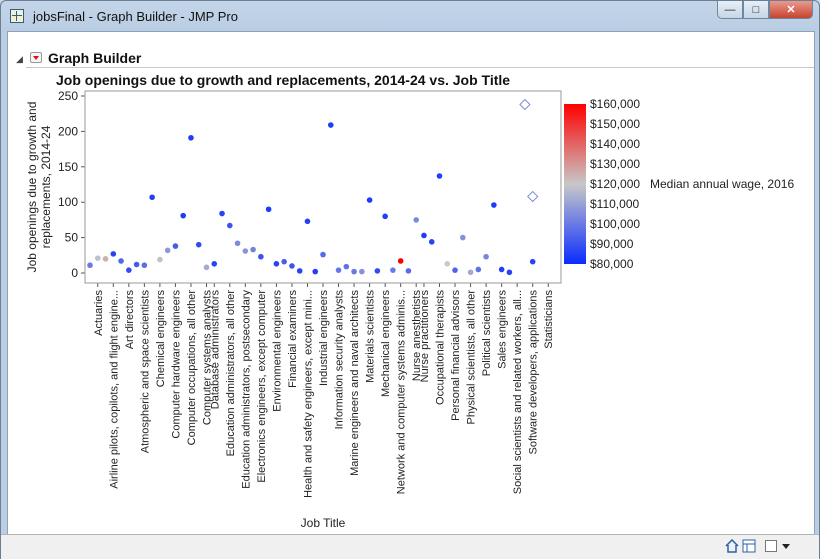  Describe the element at coordinates (614, 204) in the screenshot. I see `legend-tick-label: $110,000` at that location.